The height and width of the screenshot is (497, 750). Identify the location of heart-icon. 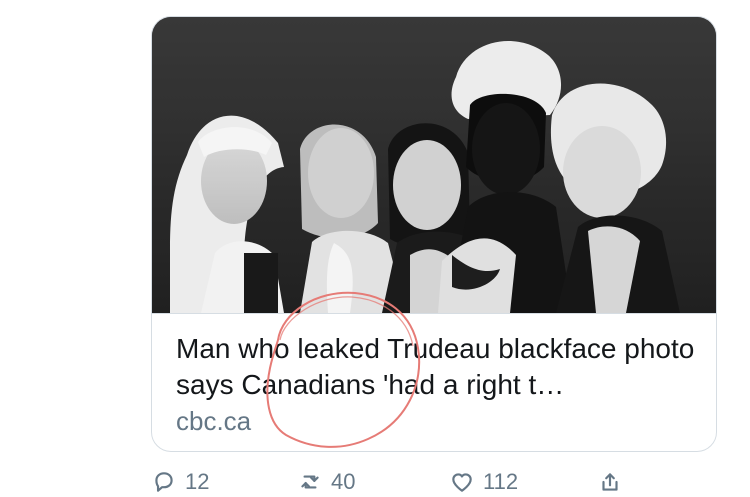
(462, 482).